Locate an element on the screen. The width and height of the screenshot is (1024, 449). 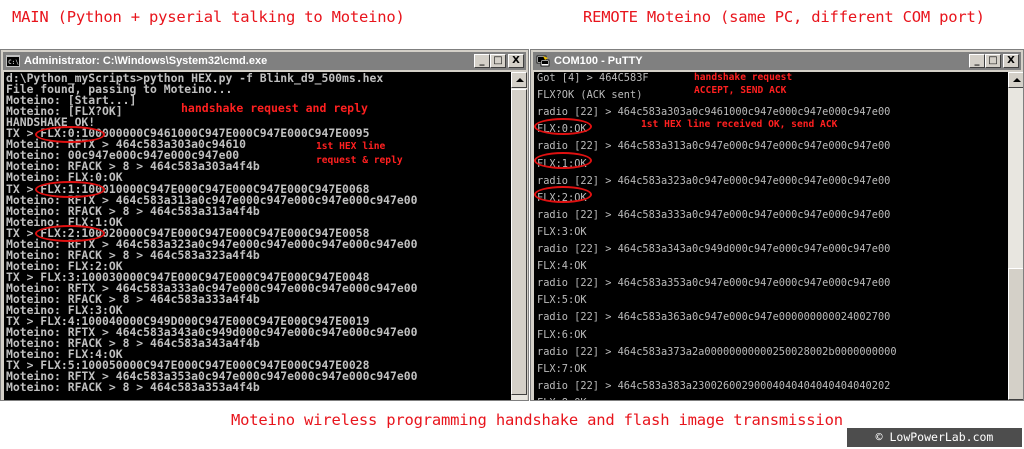
annotation-first-hex-received: 1st HEX line received OK, send ACK is located at coordinates (739, 124).